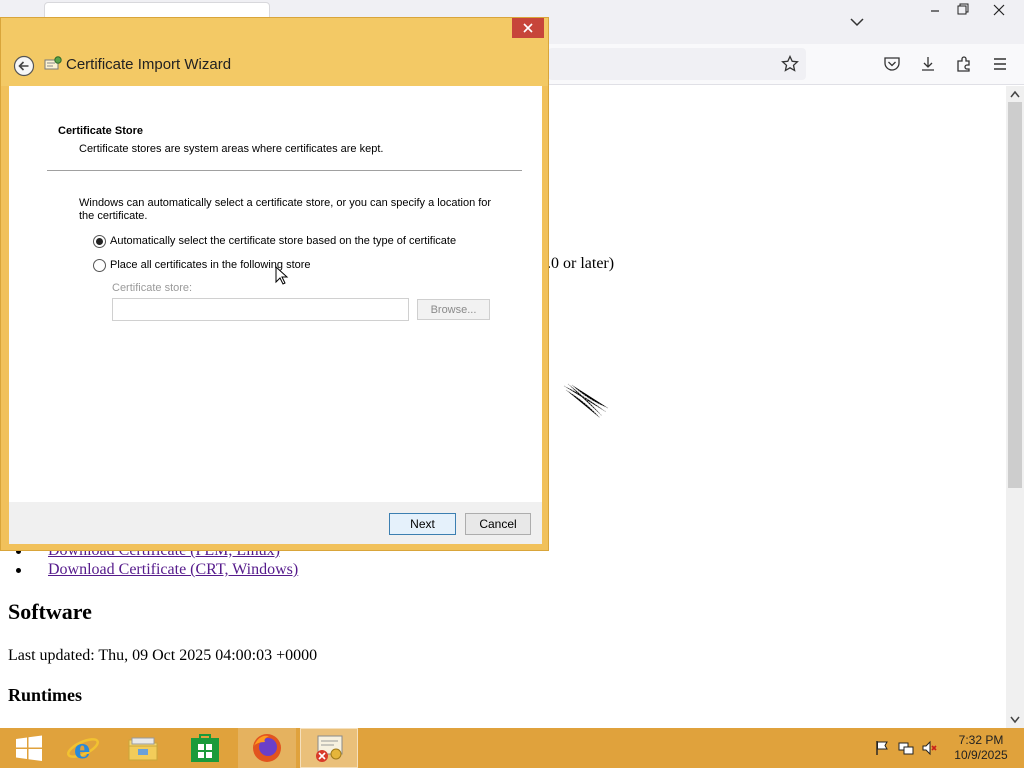  I want to click on tab-list-button, so click(857, 22).